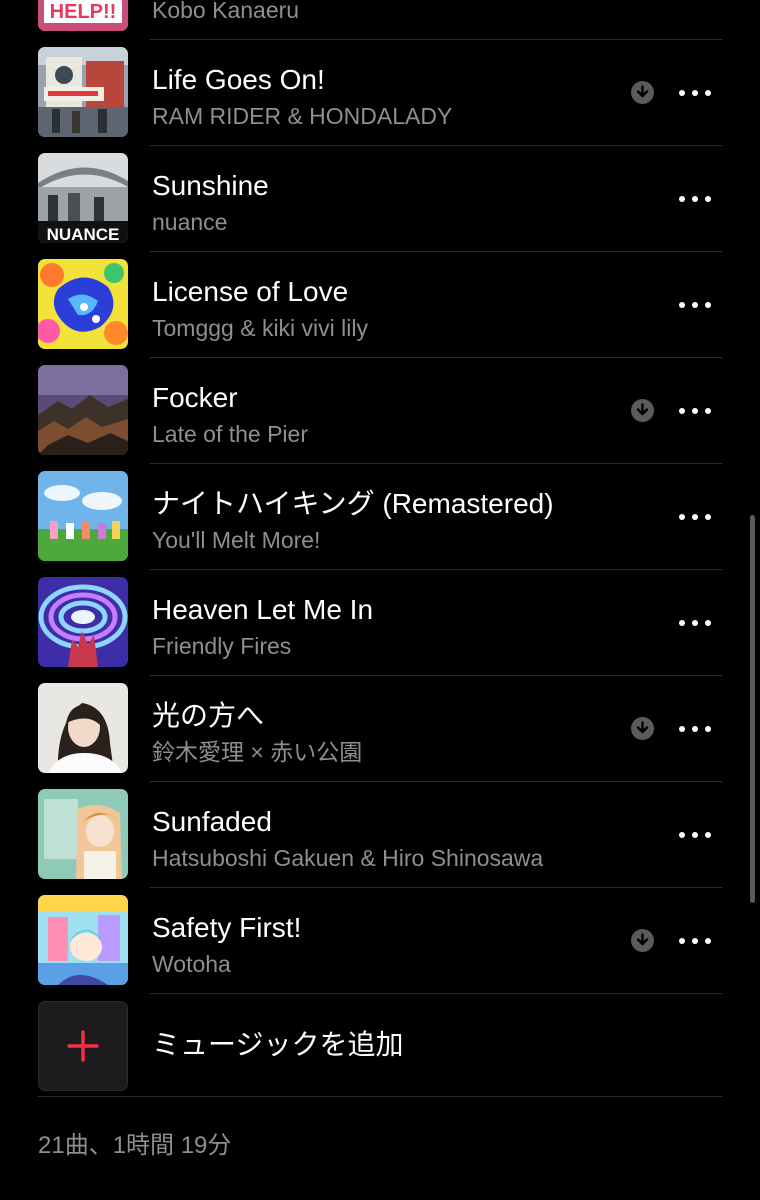 The image size is (760, 1200). I want to click on track-row: 光の方へ 鈴木愛理 × 赤い公園, so click(380, 729).